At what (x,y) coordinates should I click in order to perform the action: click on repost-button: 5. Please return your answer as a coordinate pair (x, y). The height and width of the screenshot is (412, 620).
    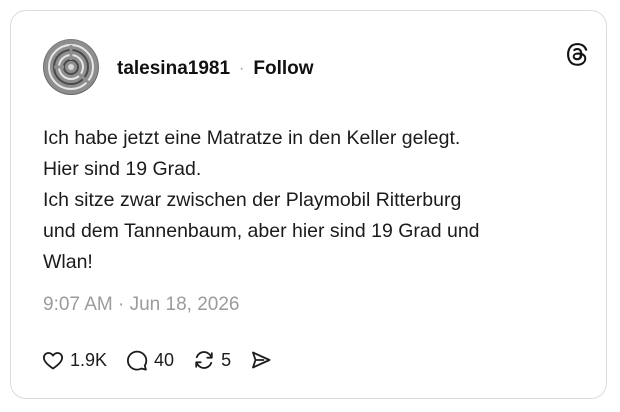
    Looking at the image, I should click on (211, 360).